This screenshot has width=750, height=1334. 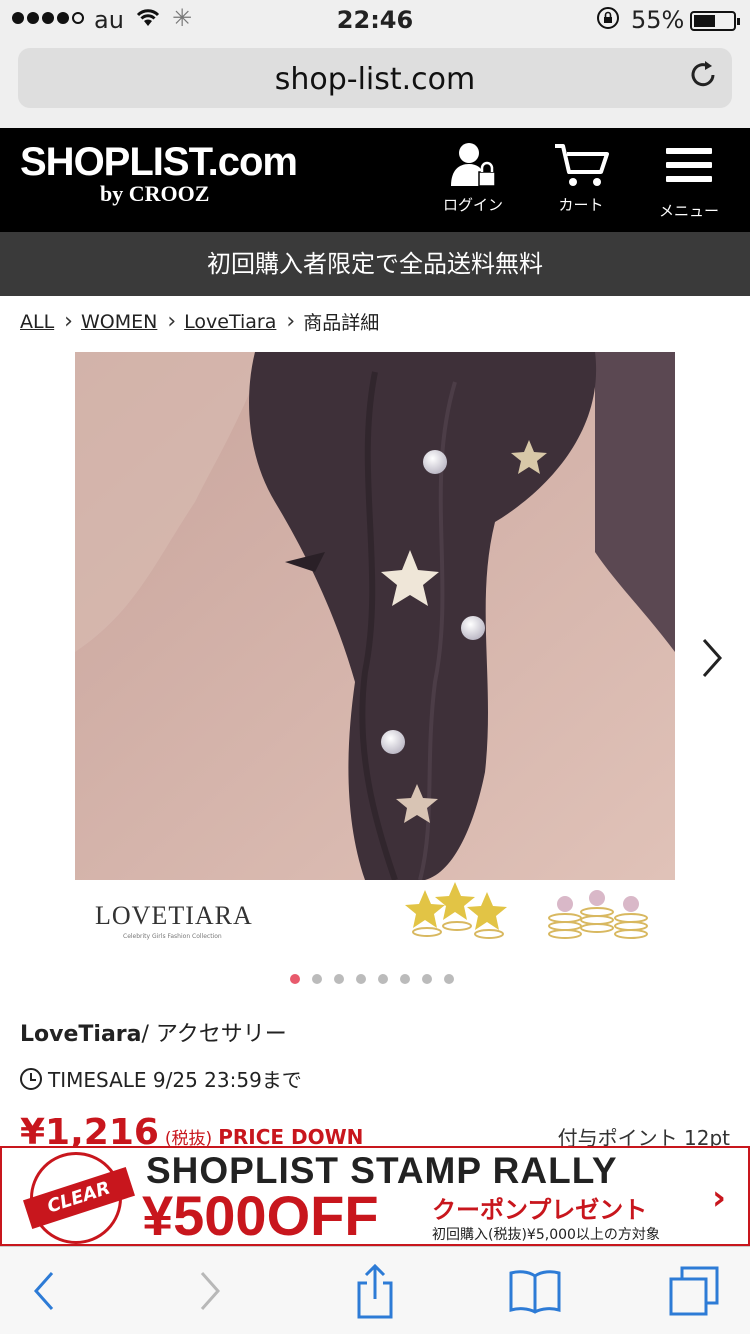 I want to click on timesale-info: TIMESALE 9/25 23:59まで, so click(x=161, y=1078).